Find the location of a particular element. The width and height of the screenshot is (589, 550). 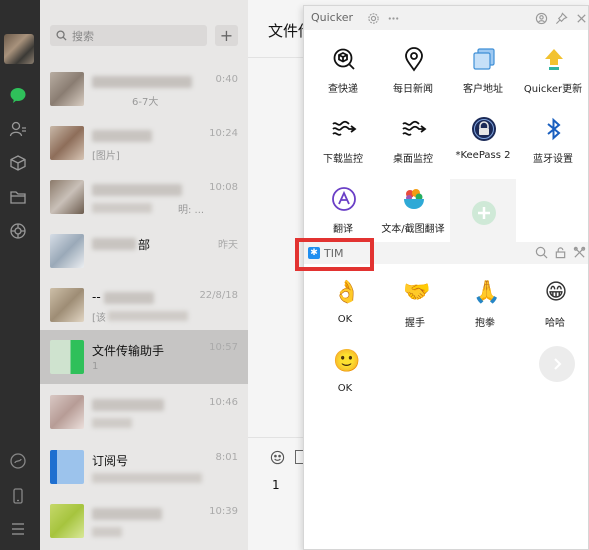

chat-name: 文件传输助手 is located at coordinates (128, 351).